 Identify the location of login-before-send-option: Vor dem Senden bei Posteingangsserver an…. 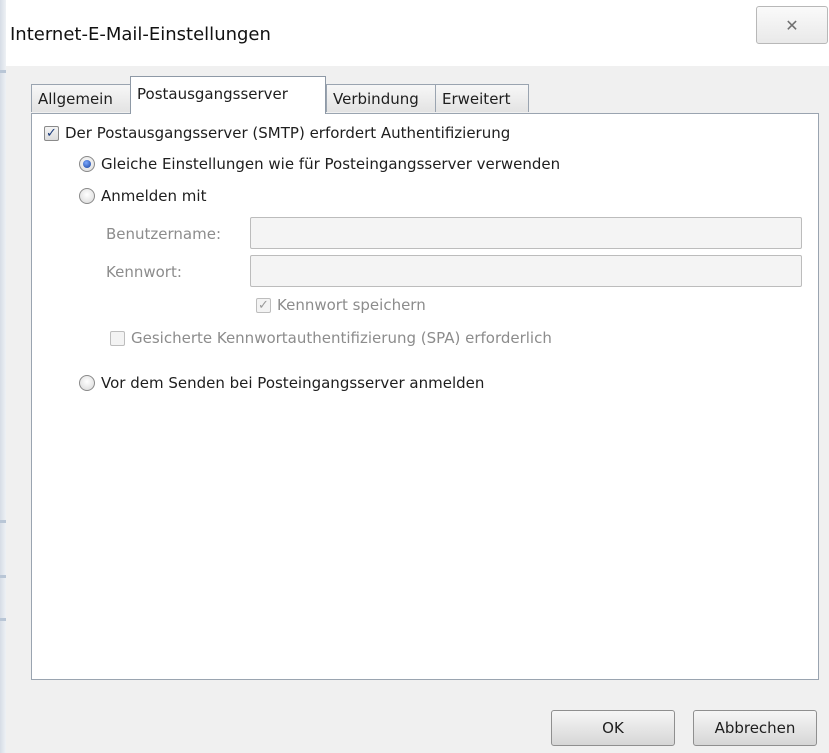
(281, 383).